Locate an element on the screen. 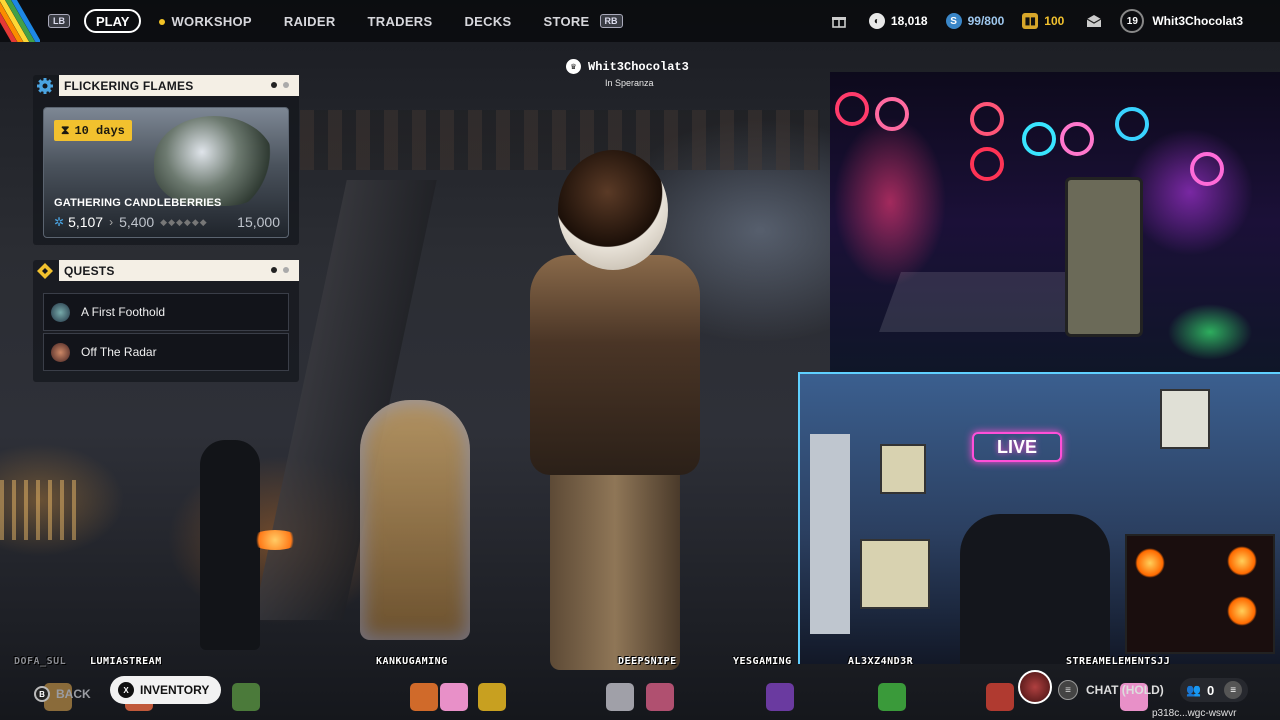  tickets-stat: ▮▮ 100 is located at coordinates (1043, 21).